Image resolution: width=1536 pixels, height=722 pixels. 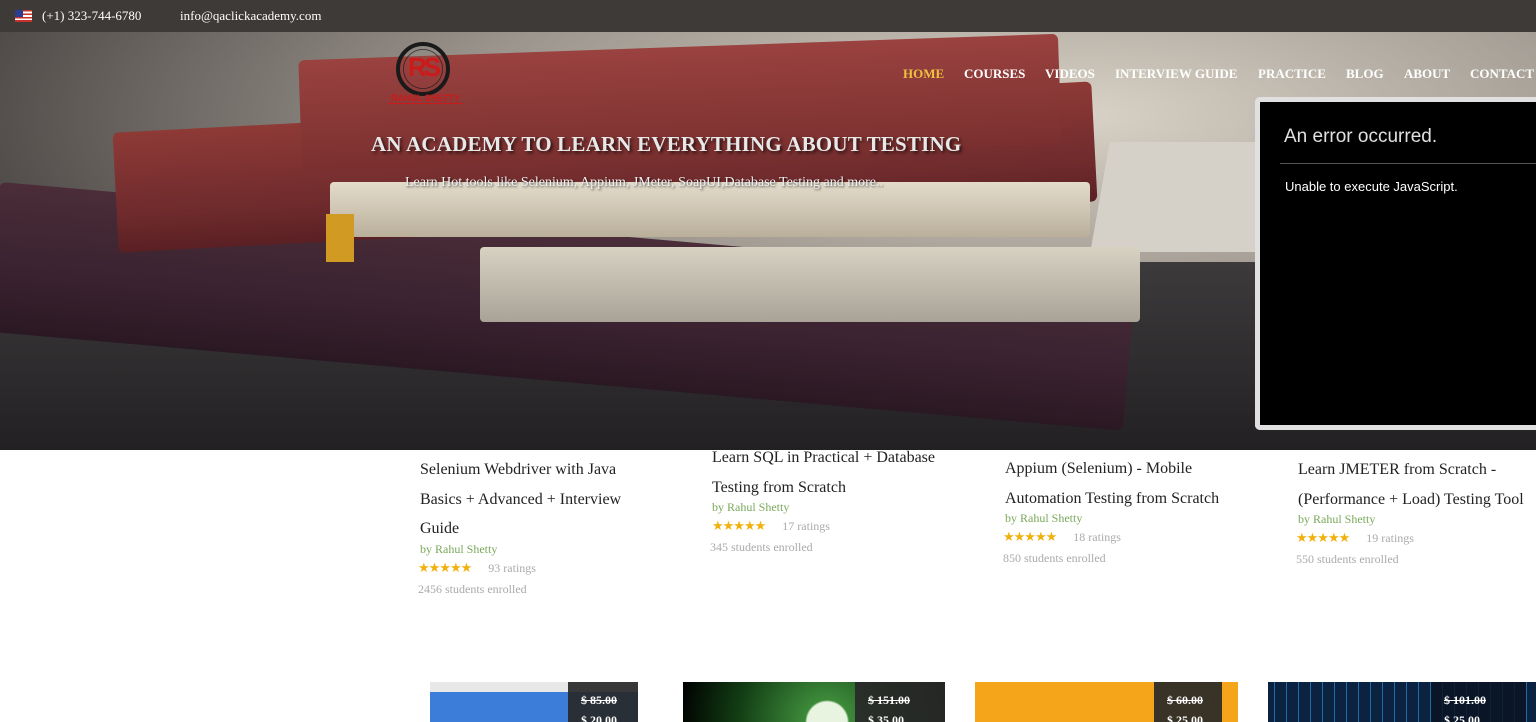 What do you see at coordinates (1371, 186) in the screenshot?
I see `error-message: Unable to execute JavaScript.` at bounding box center [1371, 186].